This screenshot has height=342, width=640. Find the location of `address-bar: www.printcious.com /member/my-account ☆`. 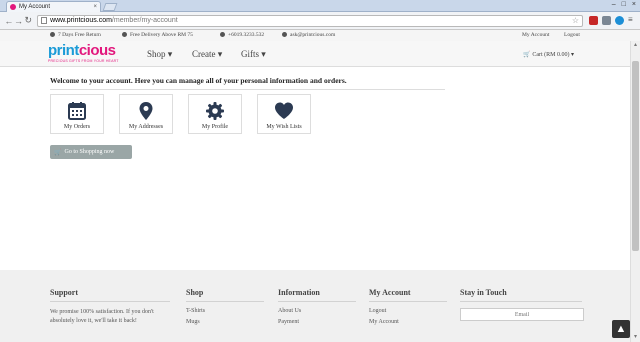

address-bar: www.printcious.com /member/my-account ☆ is located at coordinates (310, 20).